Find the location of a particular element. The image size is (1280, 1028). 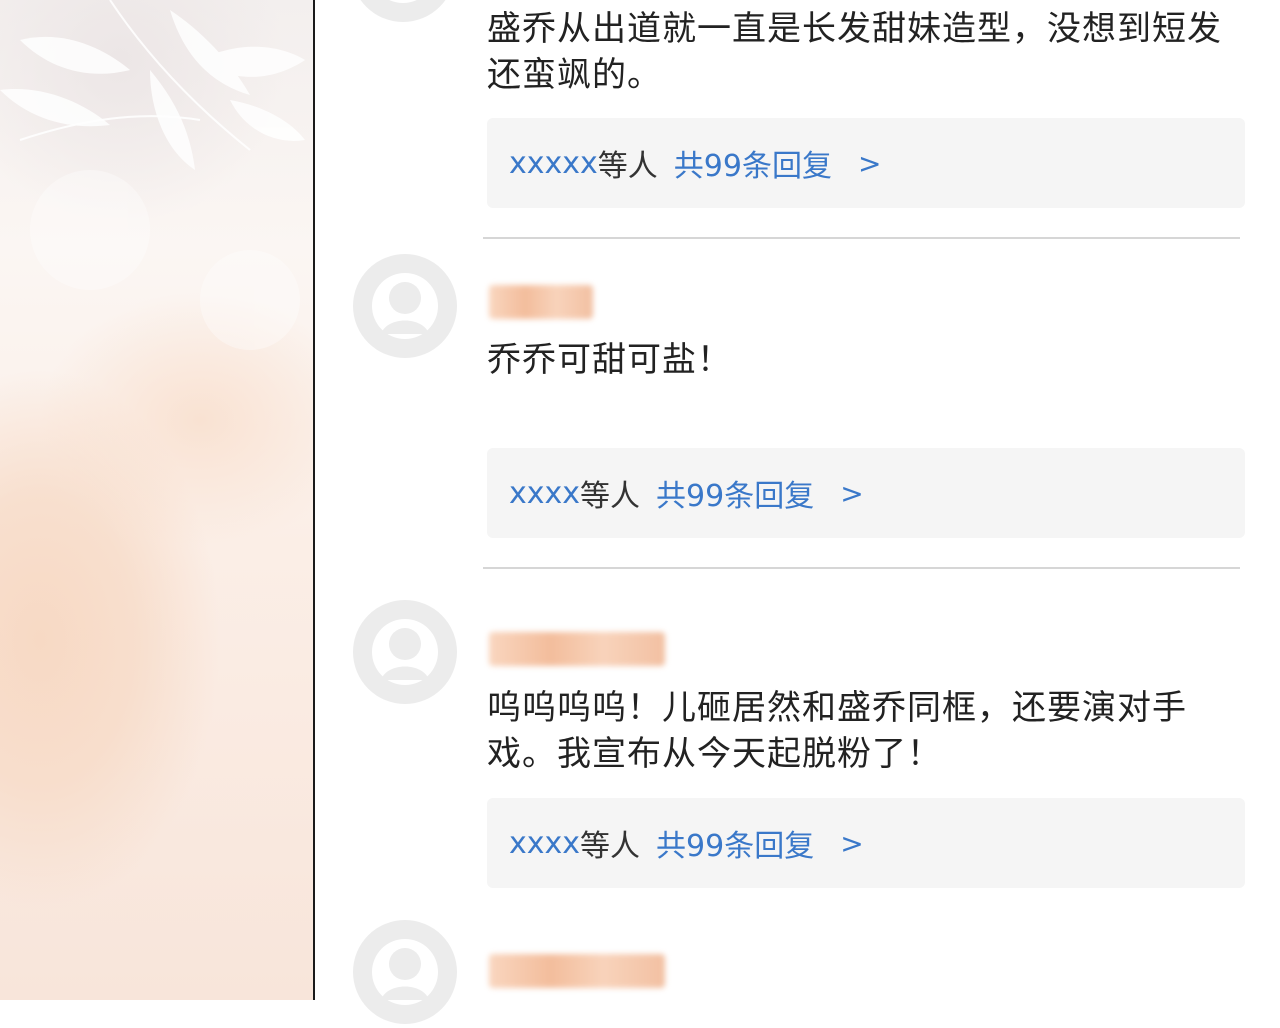

view-replies-button: xxxxx 等人 共99条回复 > is located at coordinates (866, 163).